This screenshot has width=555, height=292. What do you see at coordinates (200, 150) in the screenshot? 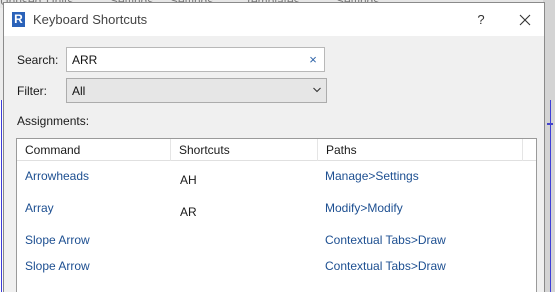
I see `column-header-shortcuts: Shortcuts` at bounding box center [200, 150].